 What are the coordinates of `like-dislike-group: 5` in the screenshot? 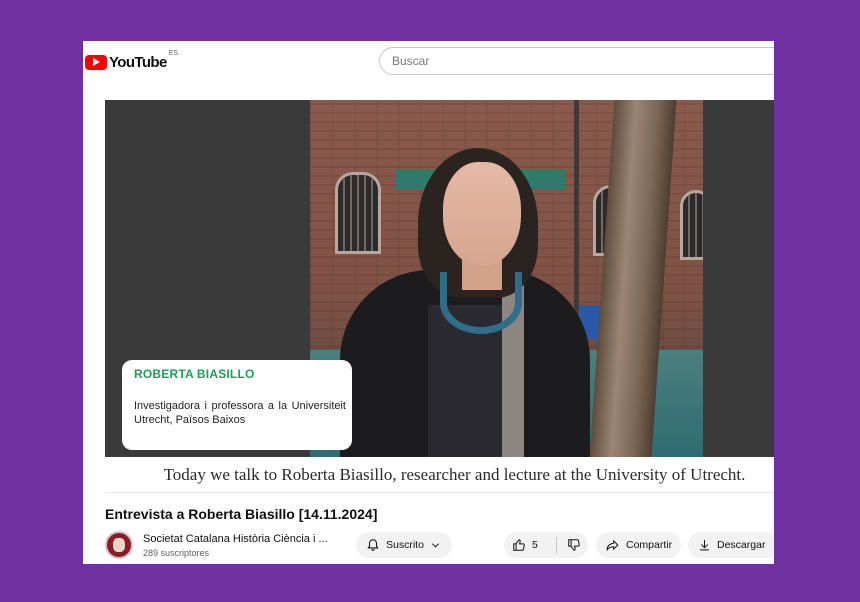 It's located at (546, 545).